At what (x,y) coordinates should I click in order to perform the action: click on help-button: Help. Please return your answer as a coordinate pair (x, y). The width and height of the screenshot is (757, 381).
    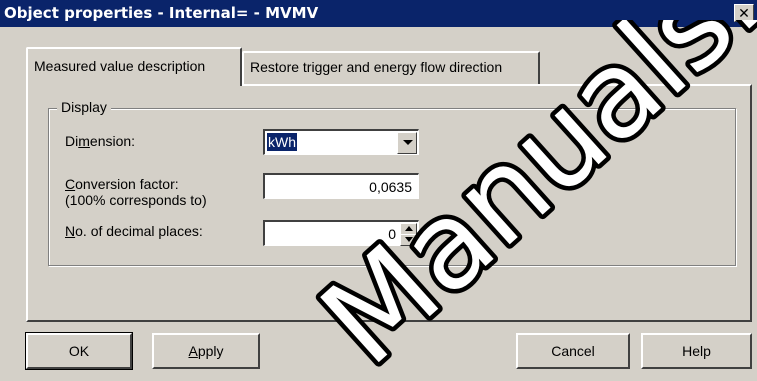
    Looking at the image, I should click on (696, 351).